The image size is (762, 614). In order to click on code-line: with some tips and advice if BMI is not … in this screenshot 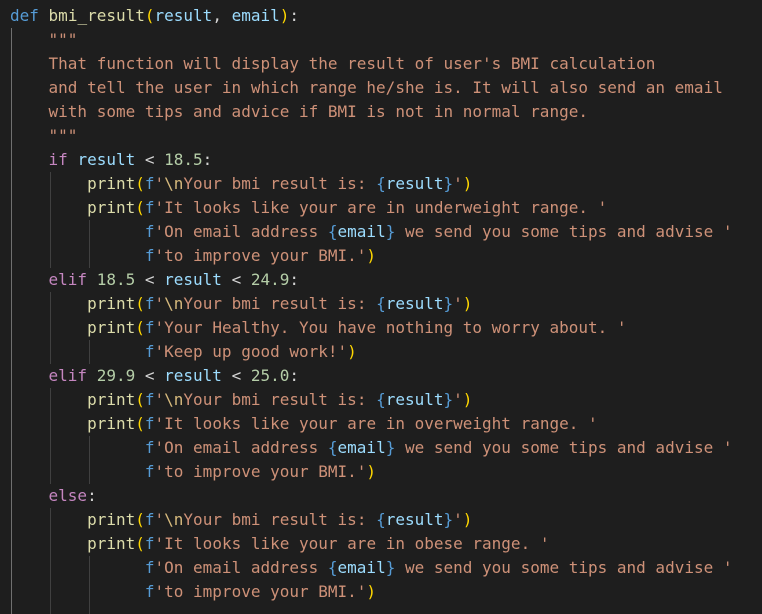, I will do `click(299, 112)`.